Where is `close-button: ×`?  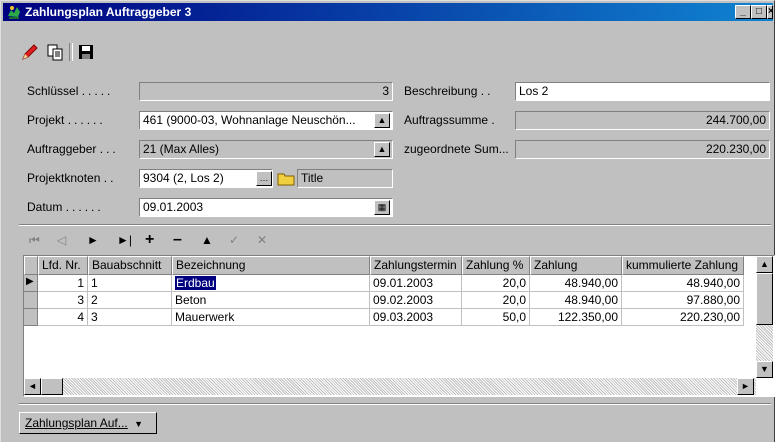
close-button: × is located at coordinates (770, 12).